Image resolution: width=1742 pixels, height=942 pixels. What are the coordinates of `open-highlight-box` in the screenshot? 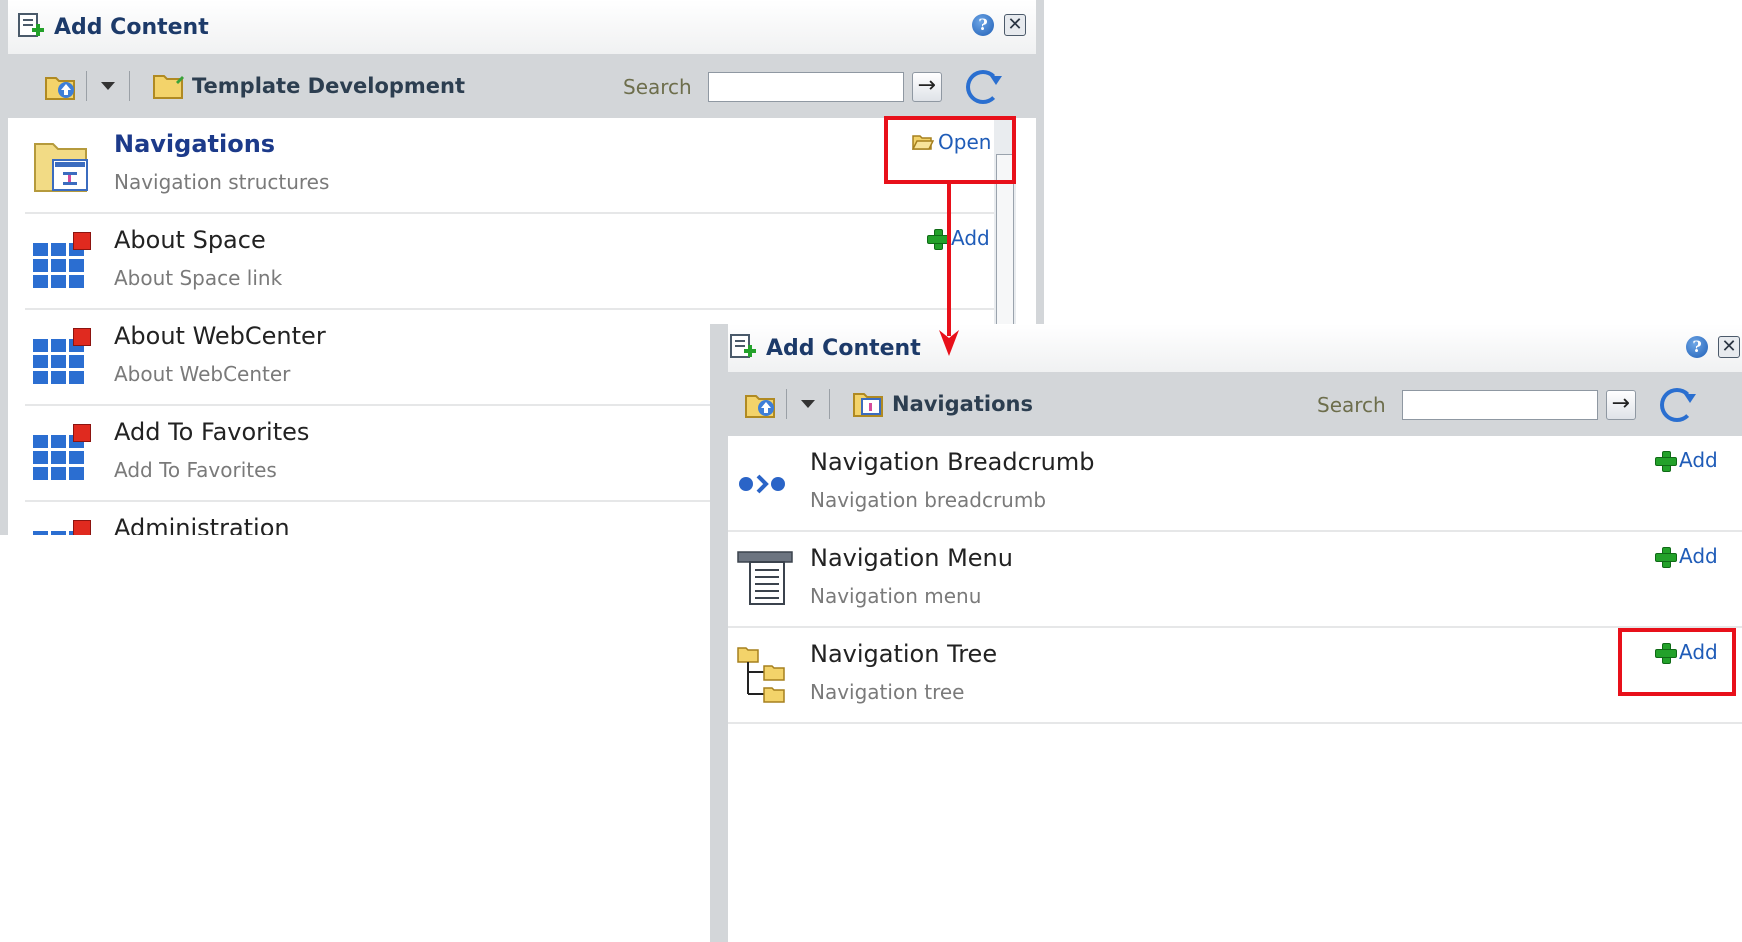 It's located at (950, 150).